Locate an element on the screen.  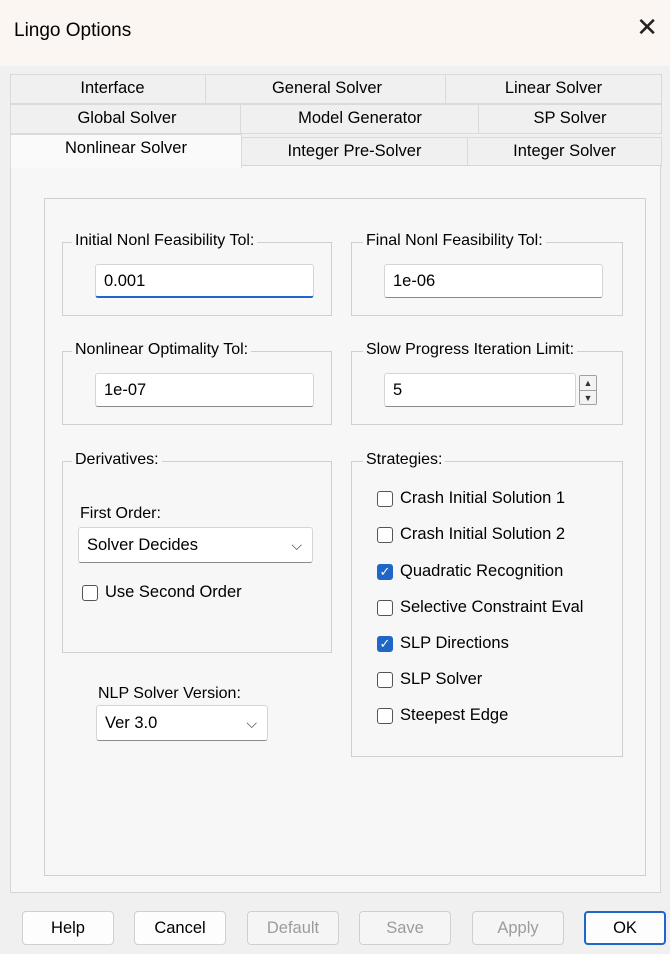
strategy-checkbox-selective-constraint: Selective Constraint Eval is located at coordinates (480, 607).